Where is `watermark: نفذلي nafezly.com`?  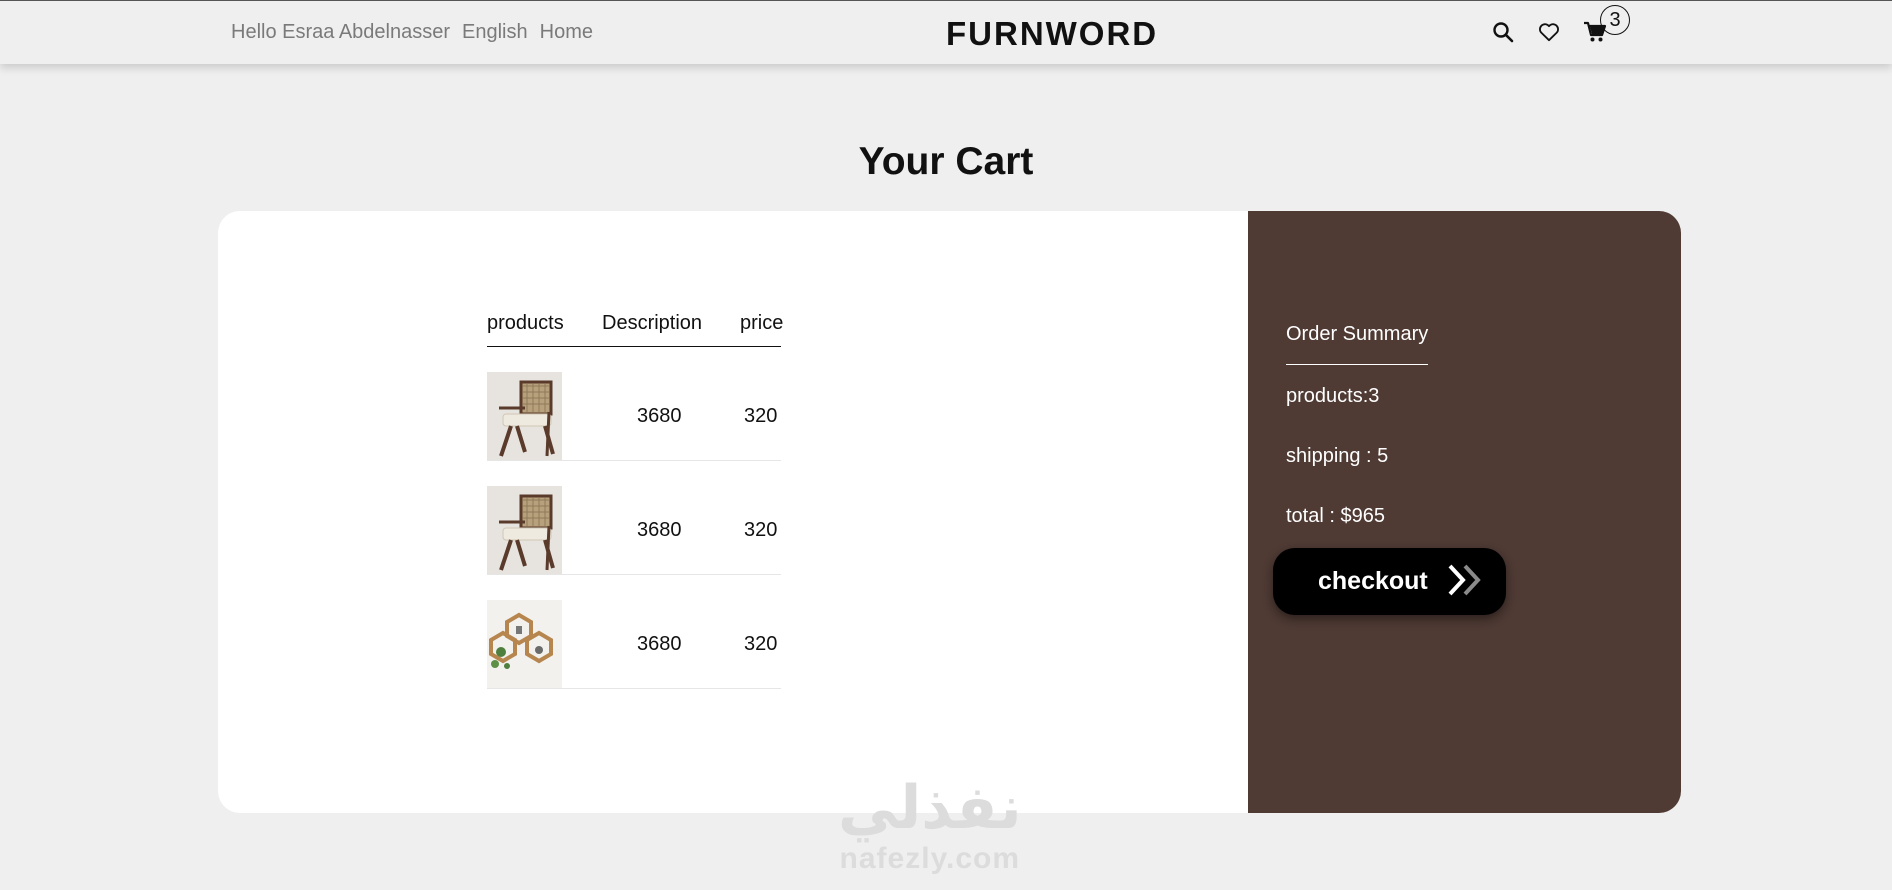
watermark: نفذلي nafezly.com is located at coordinates (930, 827).